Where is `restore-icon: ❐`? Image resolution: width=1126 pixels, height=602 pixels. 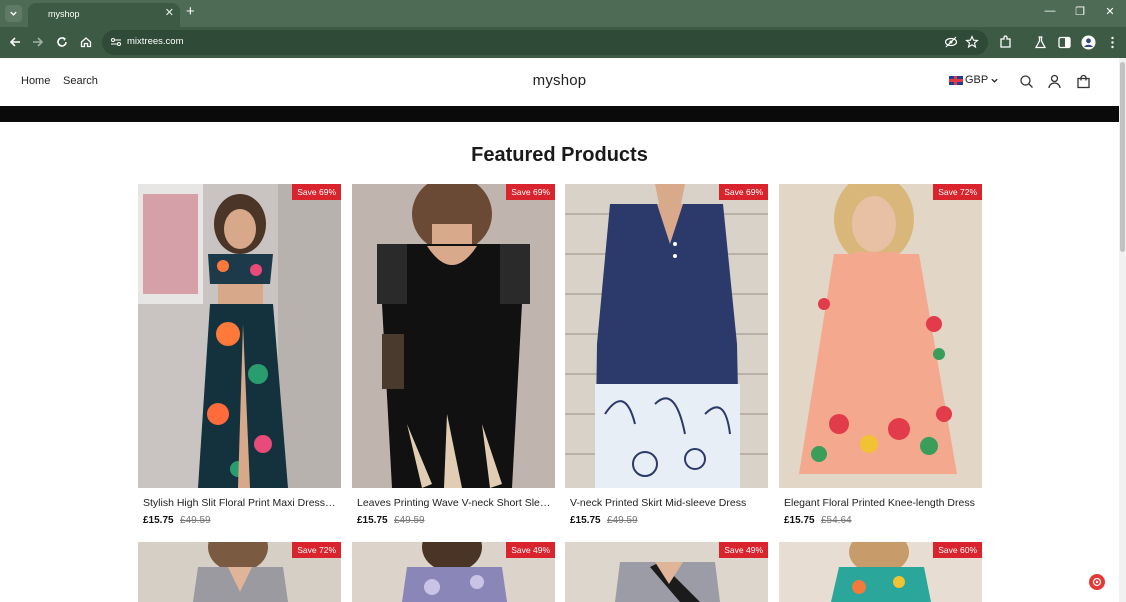 restore-icon: ❐ is located at coordinates (1080, 11).